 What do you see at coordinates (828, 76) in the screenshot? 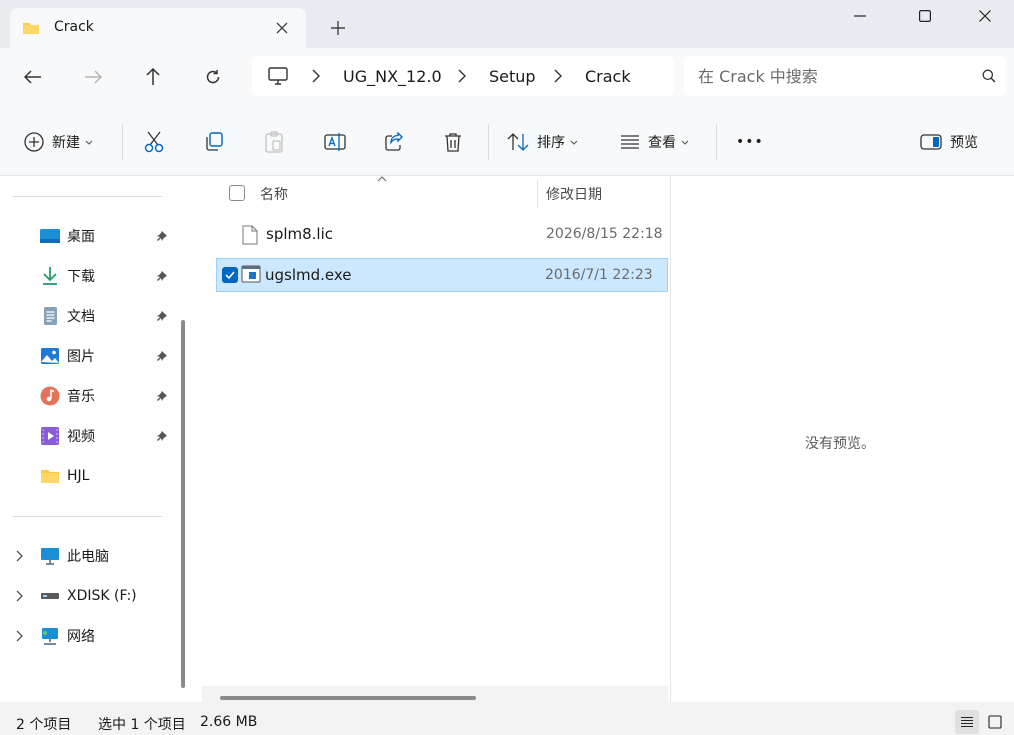
I see `search-input` at bounding box center [828, 76].